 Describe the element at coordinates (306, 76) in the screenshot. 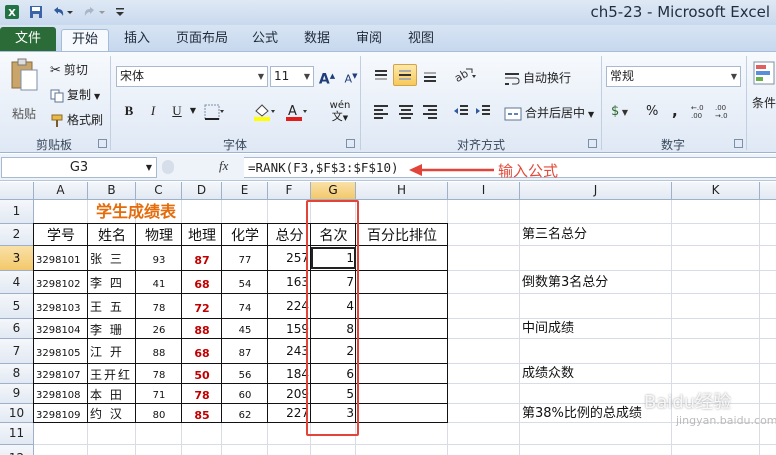

I see `chevron-down-icon: ▼` at that location.